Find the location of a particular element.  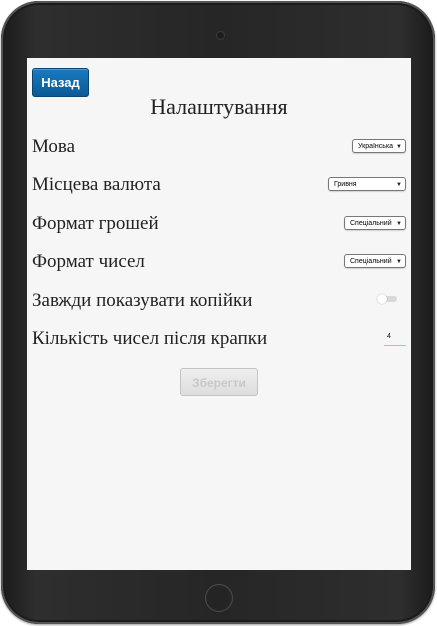

show-kopecks-label: Завжди показувати копійки is located at coordinates (142, 300).